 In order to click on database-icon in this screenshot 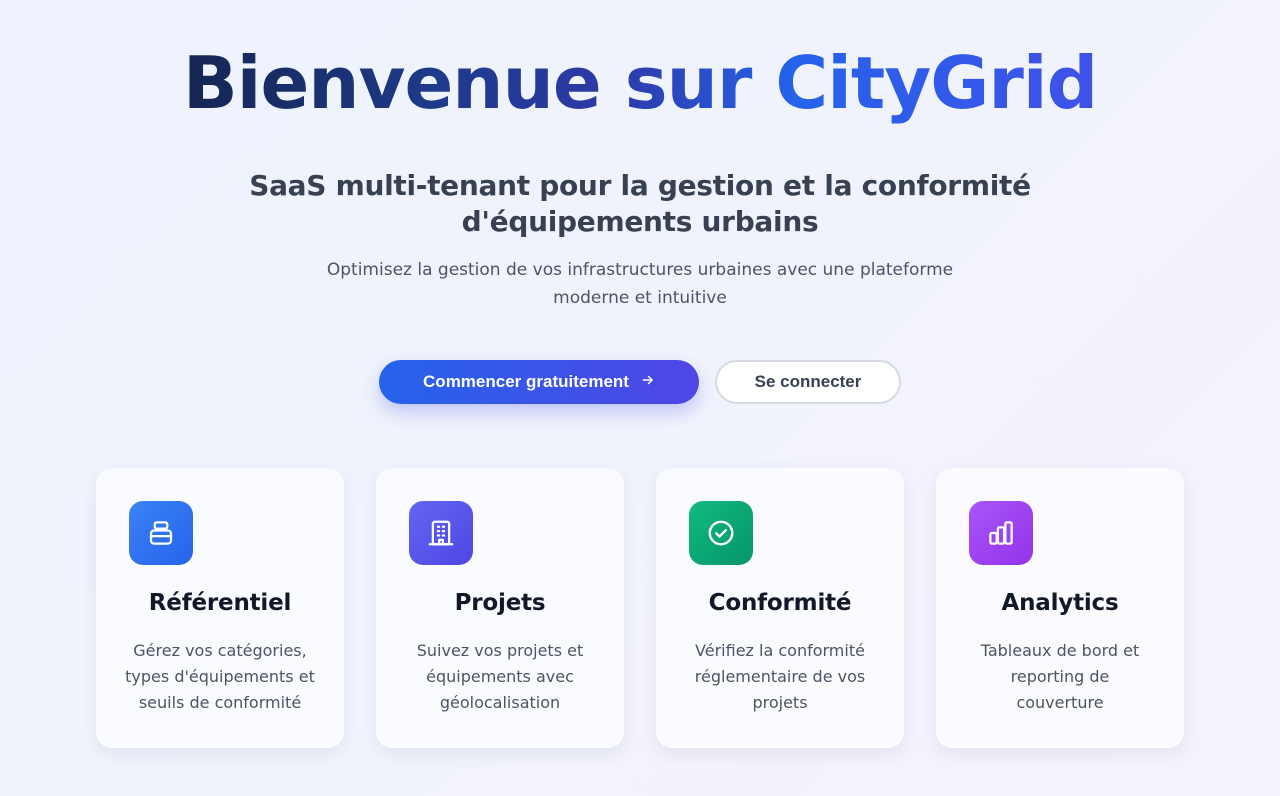, I will do `click(161, 533)`.